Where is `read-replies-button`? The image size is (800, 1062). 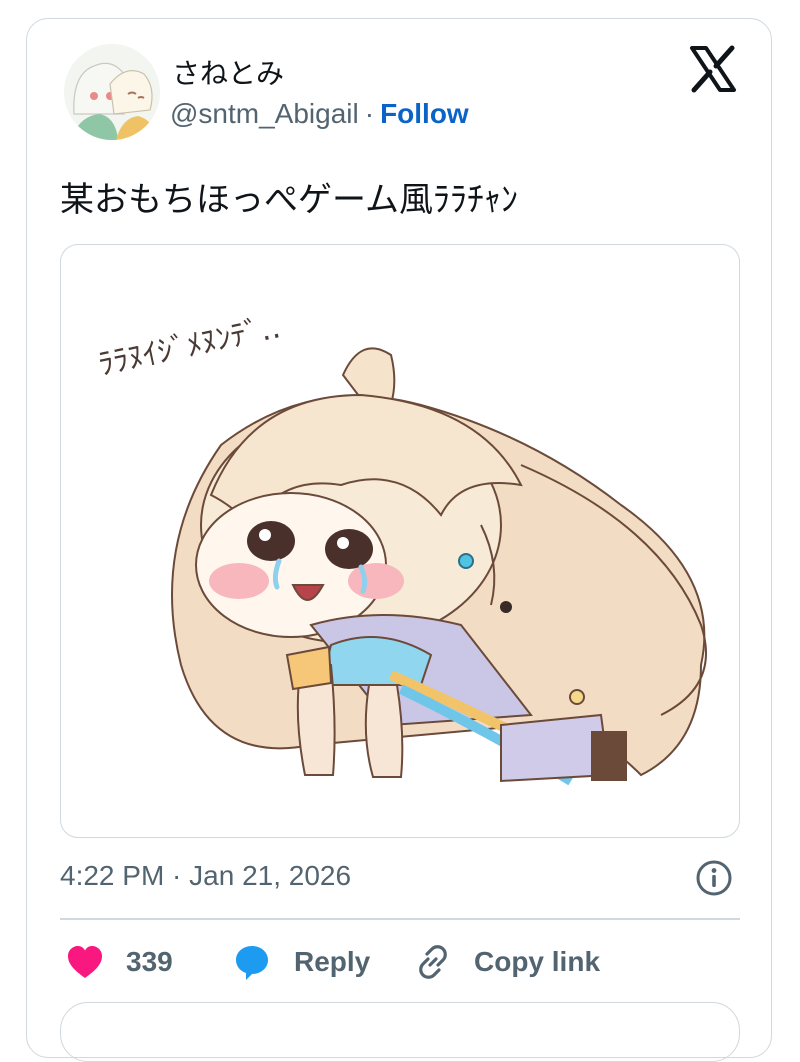
read-replies-button is located at coordinates (400, 1032).